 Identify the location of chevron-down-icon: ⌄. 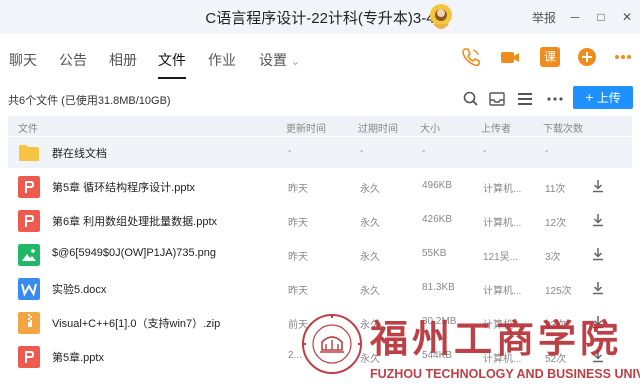
(295, 62).